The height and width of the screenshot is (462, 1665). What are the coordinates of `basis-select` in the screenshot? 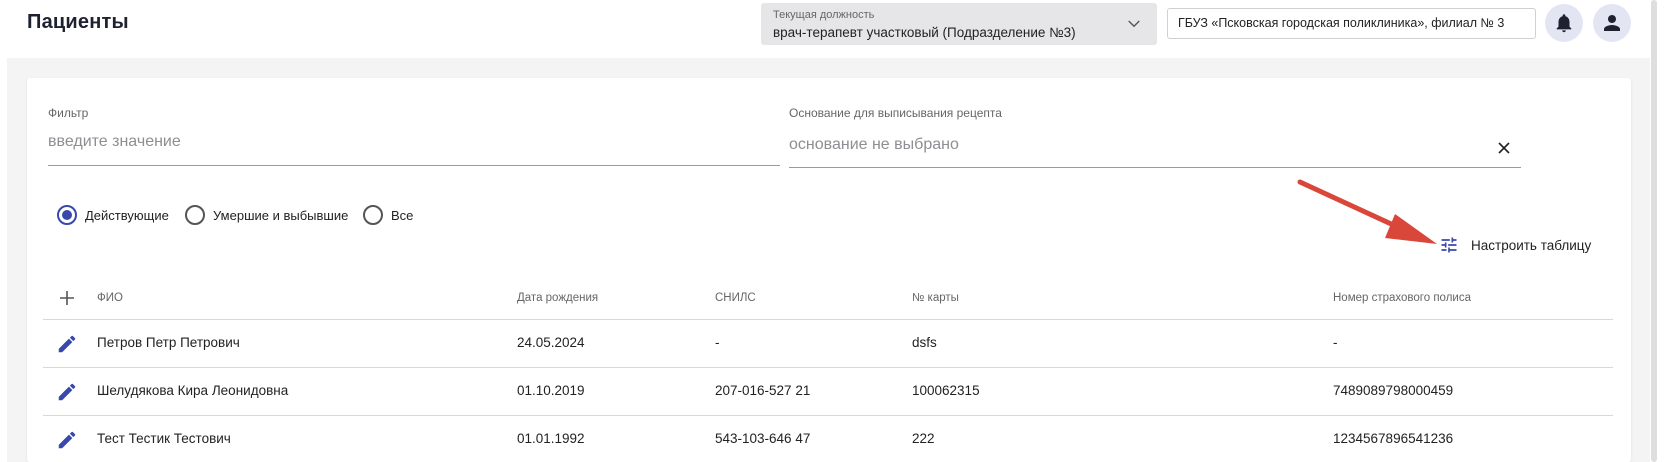 It's located at (1139, 145).